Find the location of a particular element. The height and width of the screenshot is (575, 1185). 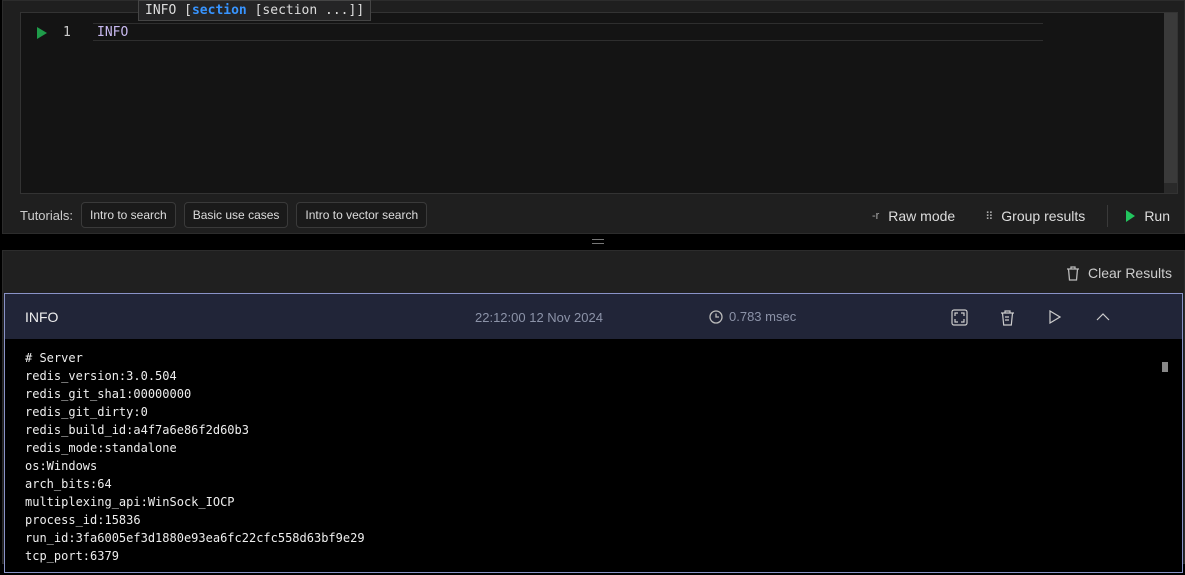

clear-results-button: Clear Results is located at coordinates (1119, 273).